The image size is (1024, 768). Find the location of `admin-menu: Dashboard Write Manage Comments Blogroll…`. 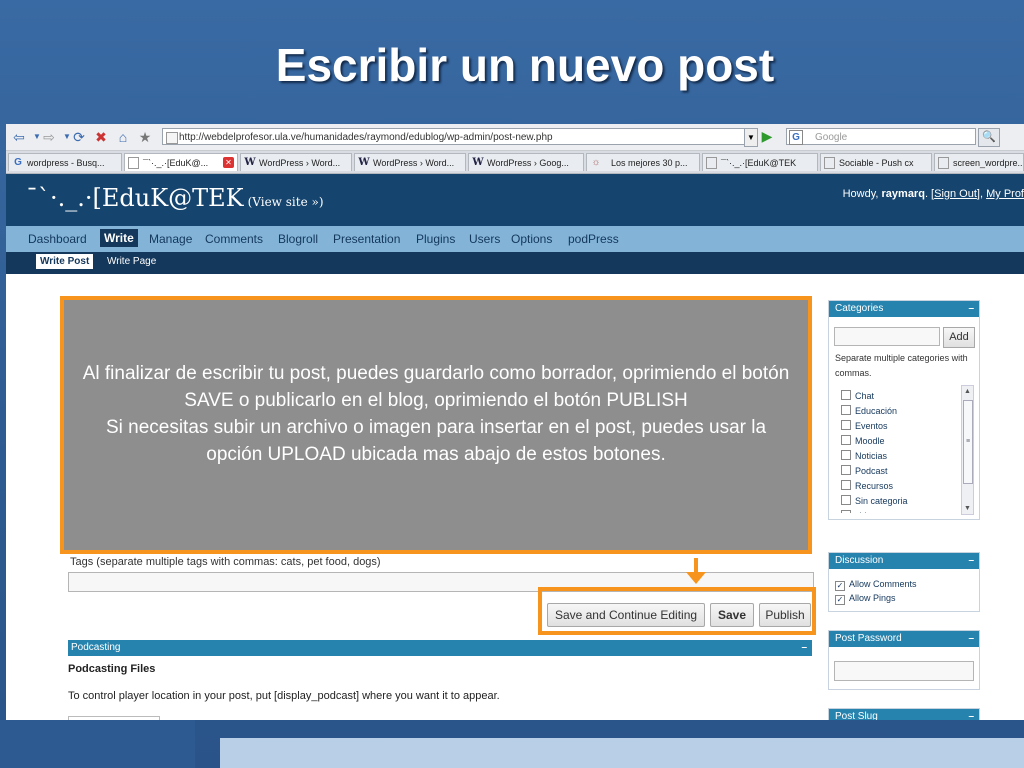

admin-menu: Dashboard Write Manage Comments Blogroll… is located at coordinates (515, 239).